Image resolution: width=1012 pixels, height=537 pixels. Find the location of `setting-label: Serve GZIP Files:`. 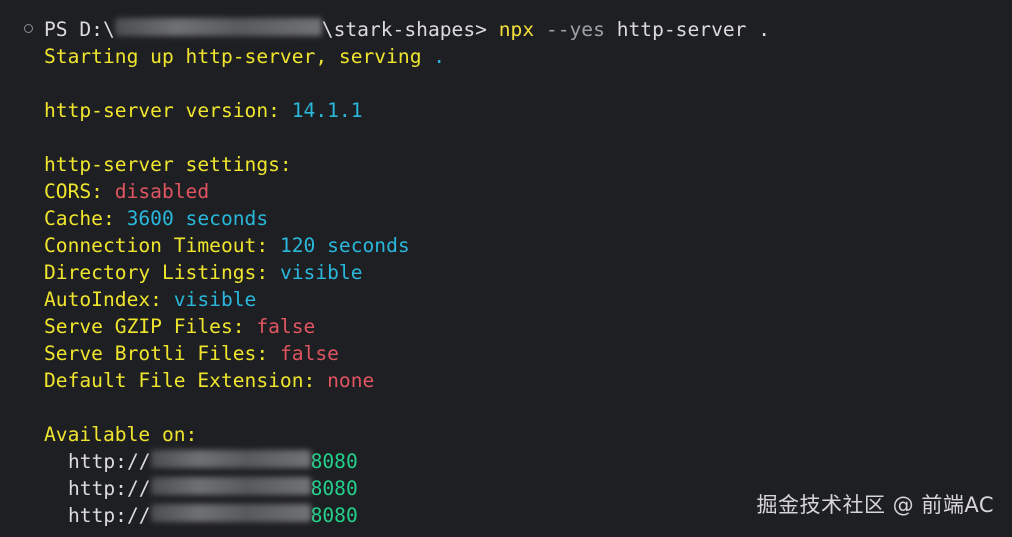

setting-label: Serve GZIP Files: is located at coordinates (150, 326).